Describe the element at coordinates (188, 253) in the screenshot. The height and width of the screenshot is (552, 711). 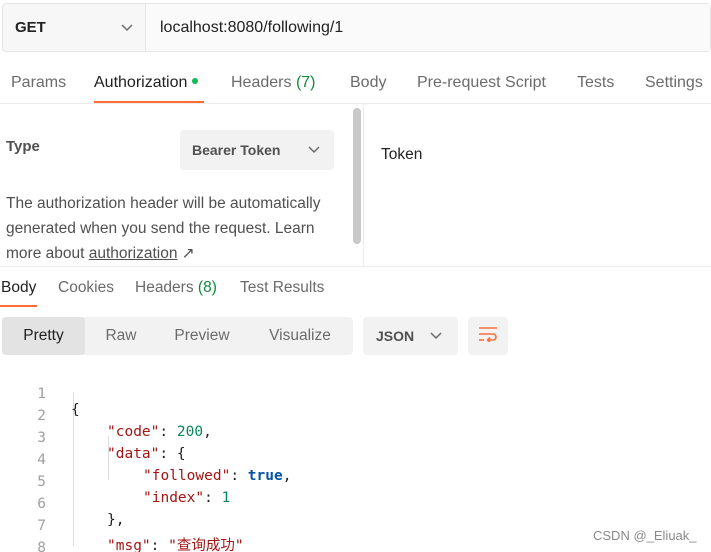
I see `external-link-icon: ↗` at that location.